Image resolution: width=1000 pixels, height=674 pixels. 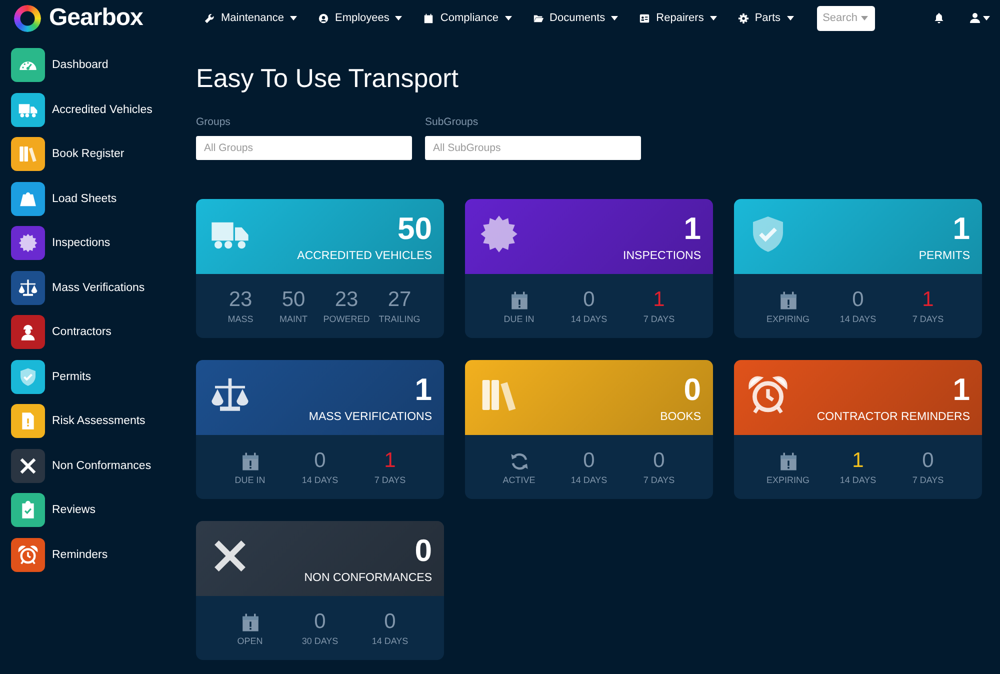 What do you see at coordinates (320, 590) in the screenshot?
I see `stat-card: 0 NON CONFORMANCES OPEN 0 30 DAYS 0 14 DAYS` at bounding box center [320, 590].